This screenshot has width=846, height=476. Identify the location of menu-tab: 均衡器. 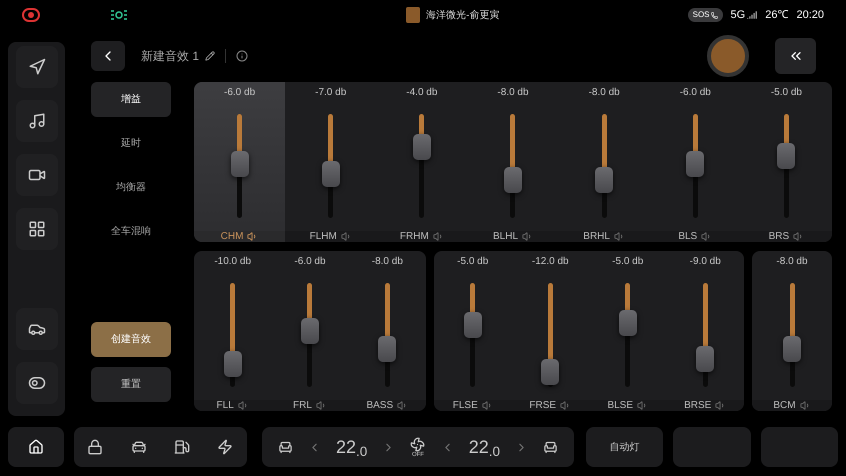
(131, 187).